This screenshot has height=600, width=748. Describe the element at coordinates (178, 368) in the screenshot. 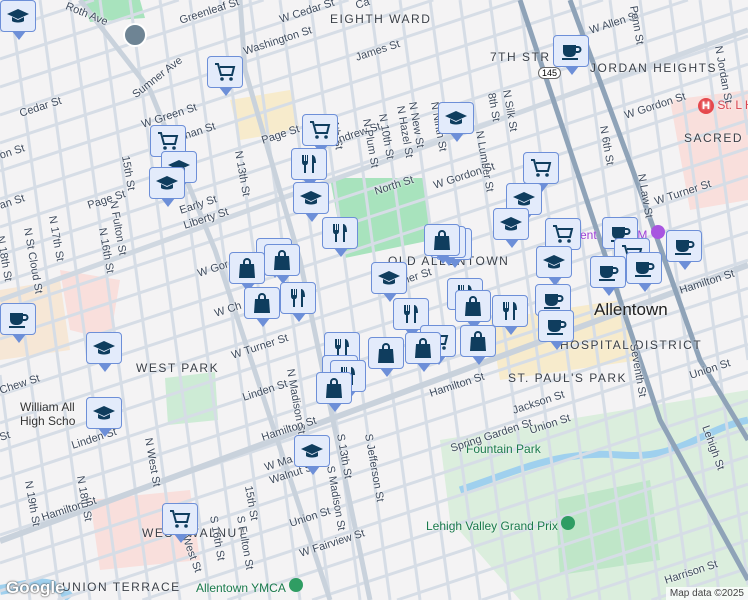

I see `district-label: WEST PARK` at that location.